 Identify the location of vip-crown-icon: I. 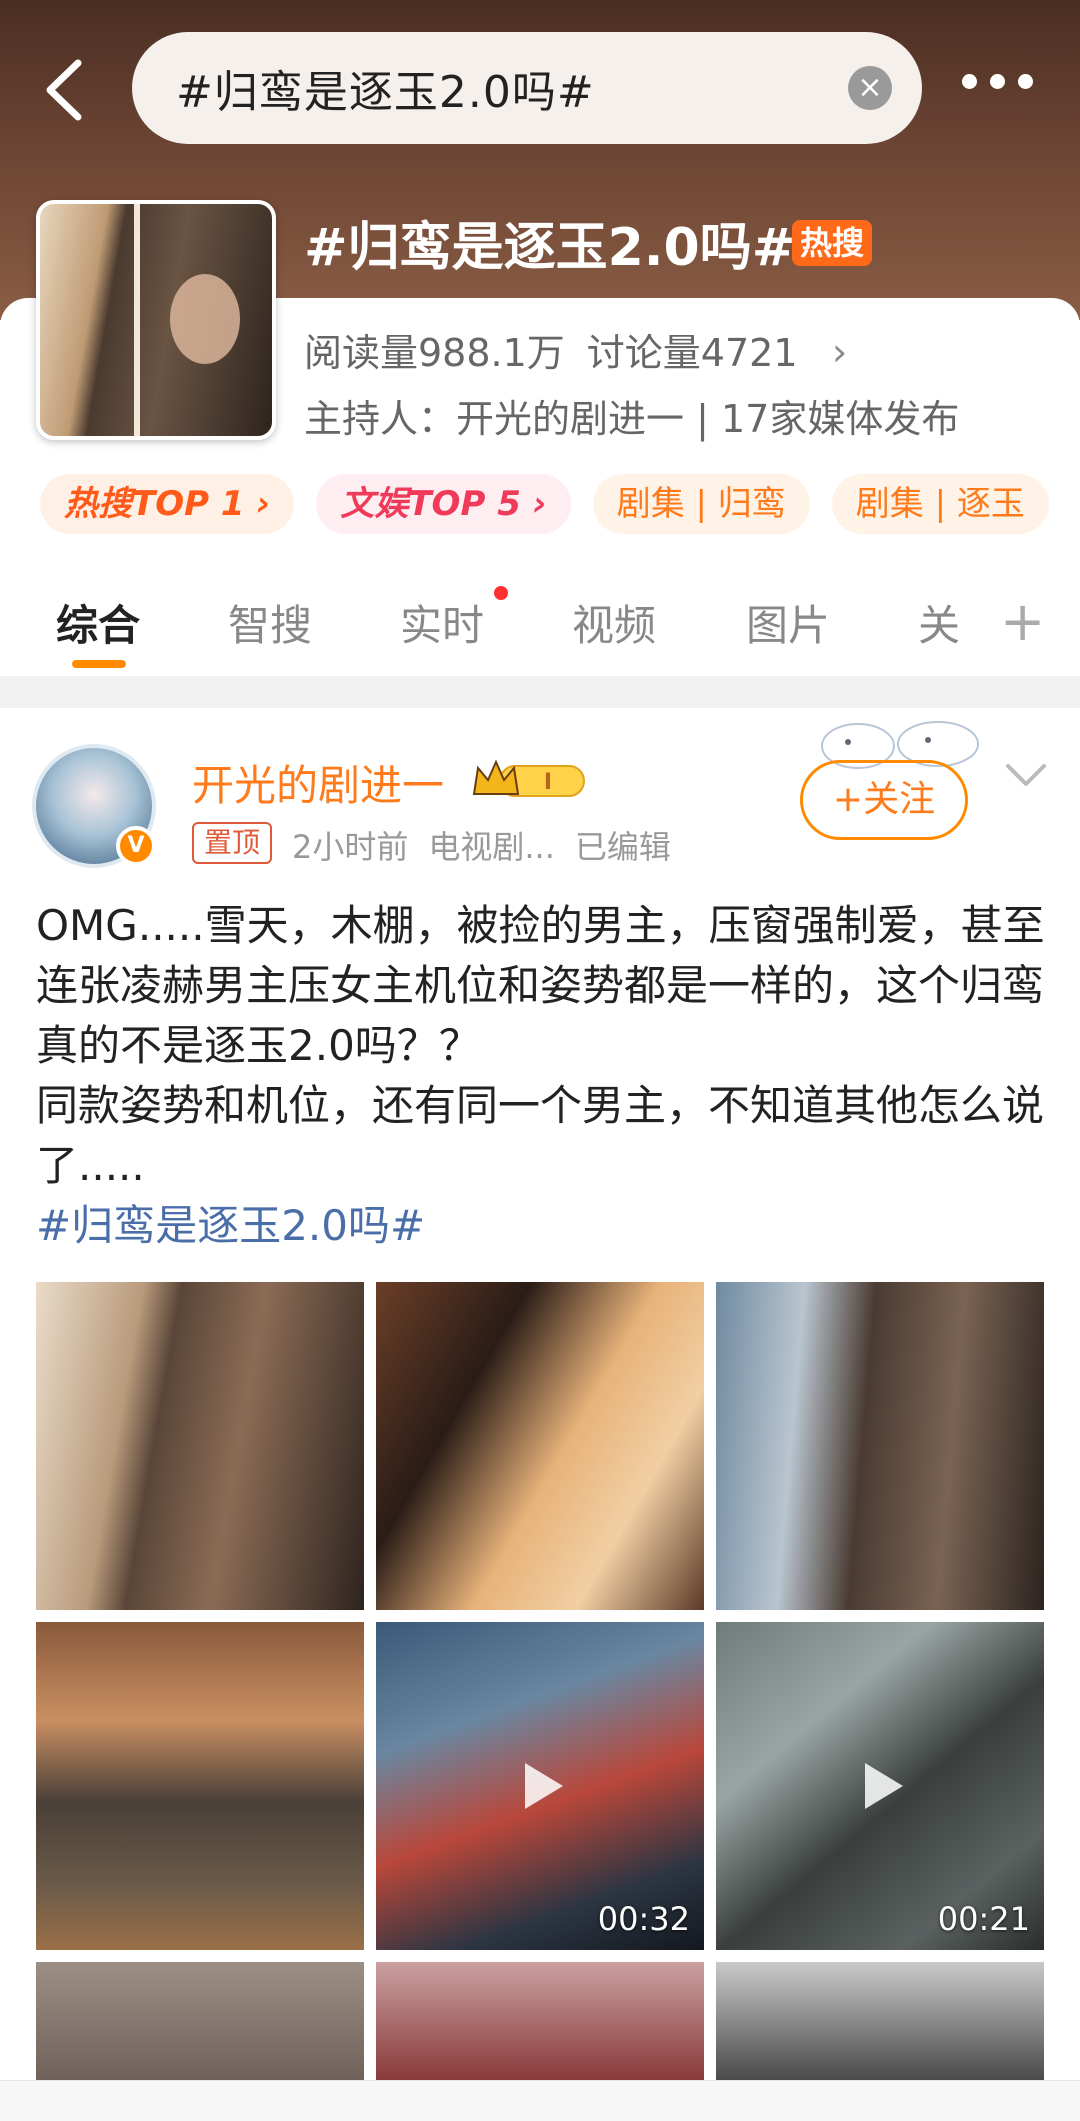
(528, 778).